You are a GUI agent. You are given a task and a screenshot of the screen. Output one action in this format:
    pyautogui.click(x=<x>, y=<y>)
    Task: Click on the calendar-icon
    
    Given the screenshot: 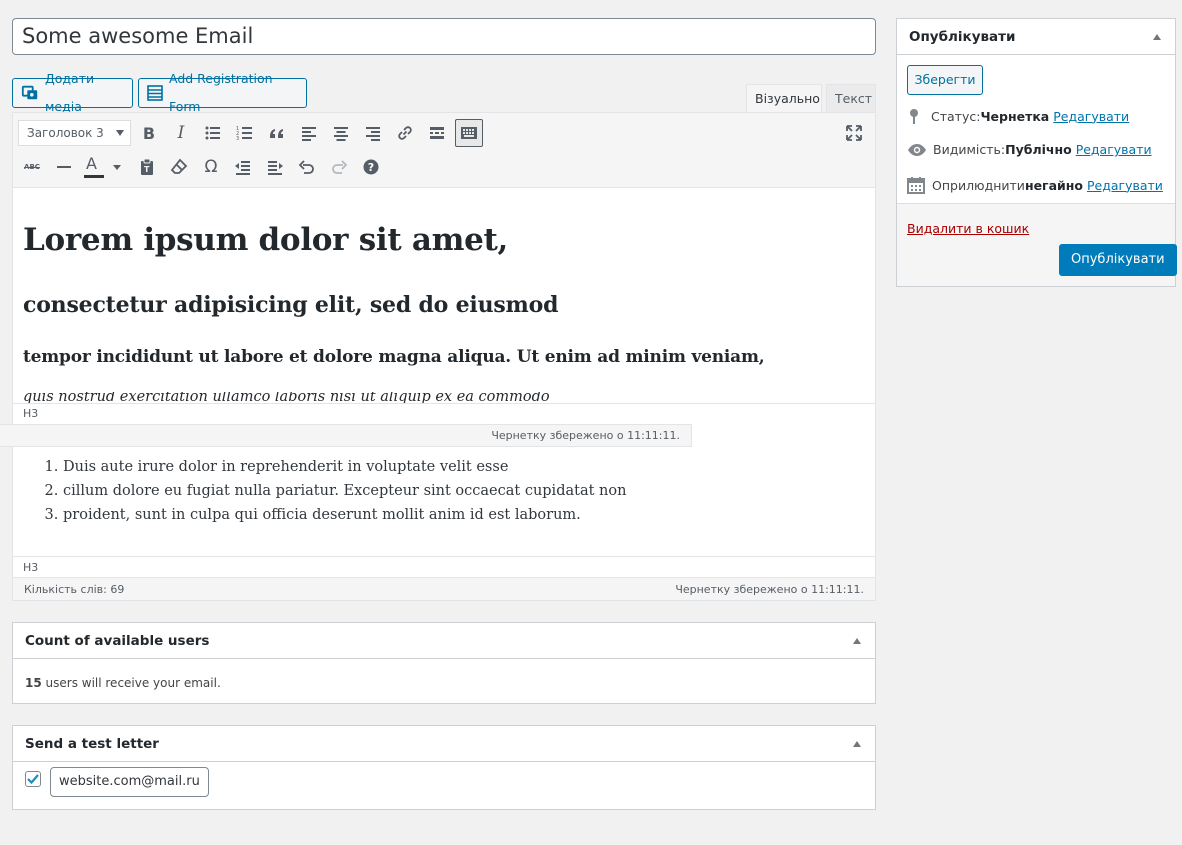 What is the action you would take?
    pyautogui.click(x=916, y=185)
    